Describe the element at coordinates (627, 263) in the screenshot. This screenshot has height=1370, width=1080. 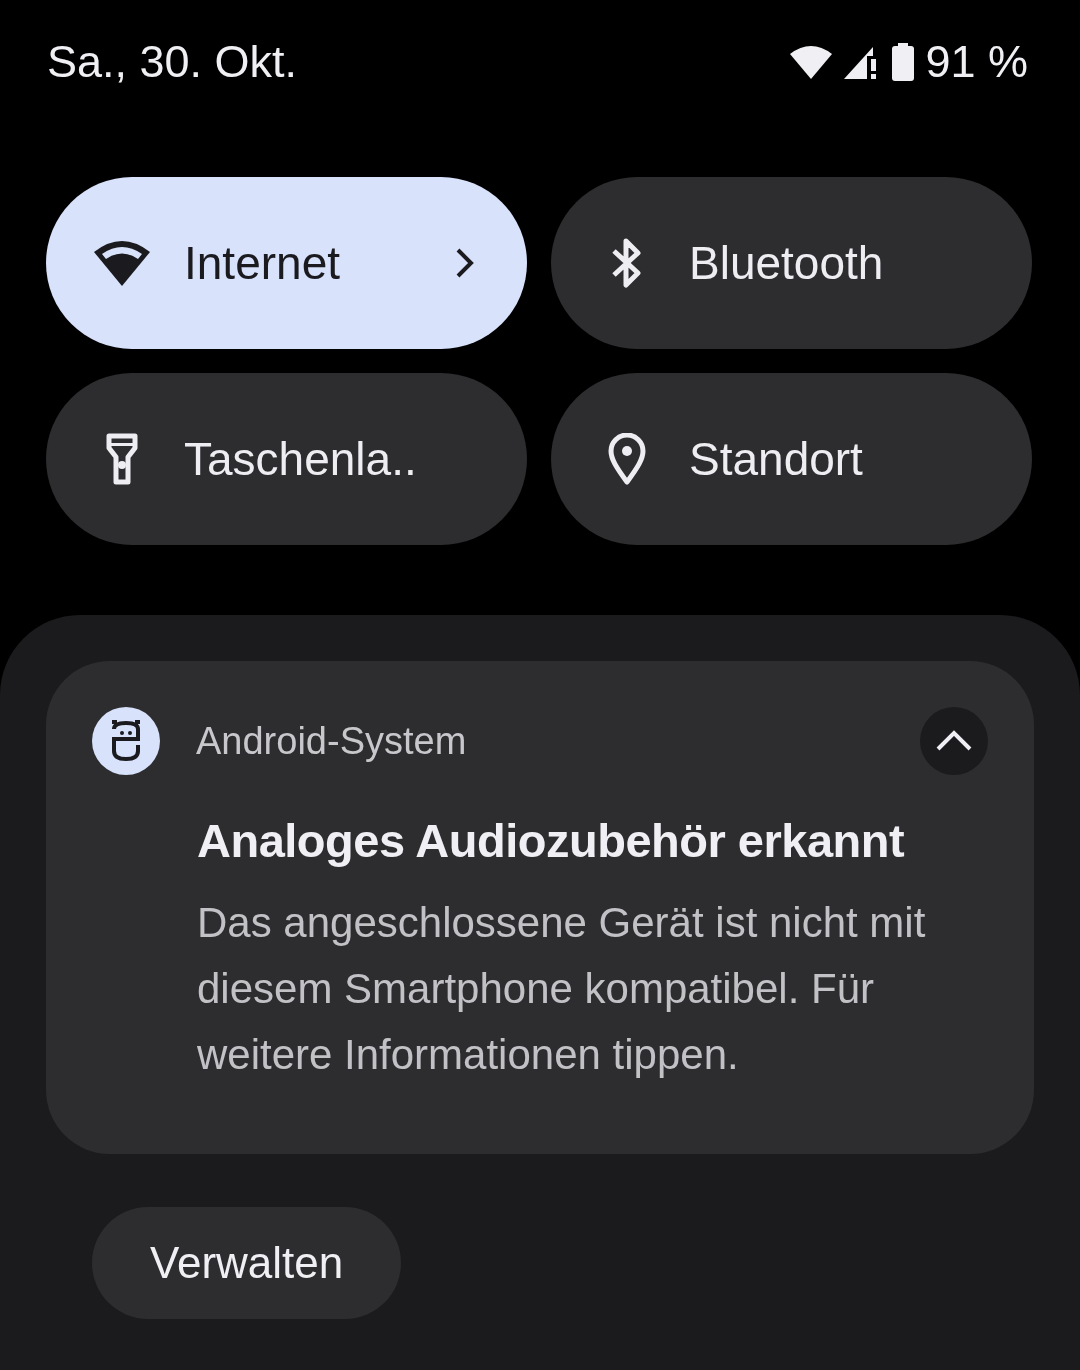
I see `bluetooth-icon` at that location.